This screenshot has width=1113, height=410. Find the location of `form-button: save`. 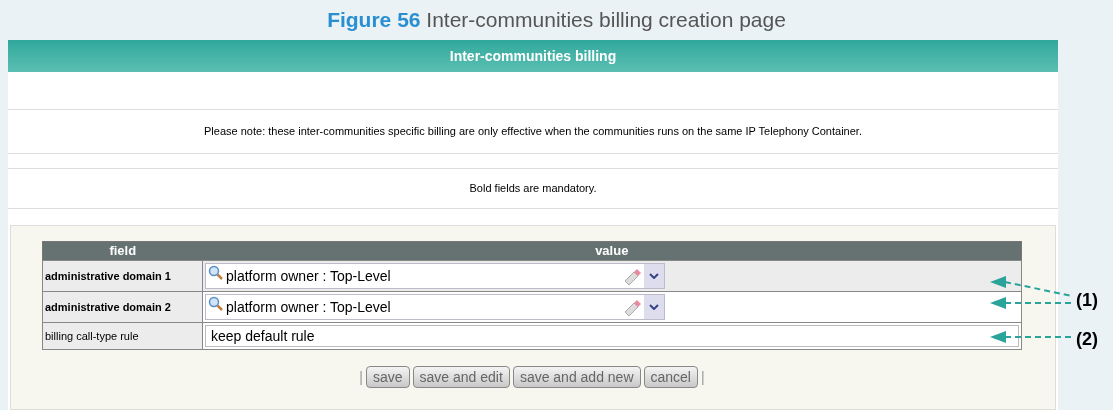

form-button: save is located at coordinates (388, 377).